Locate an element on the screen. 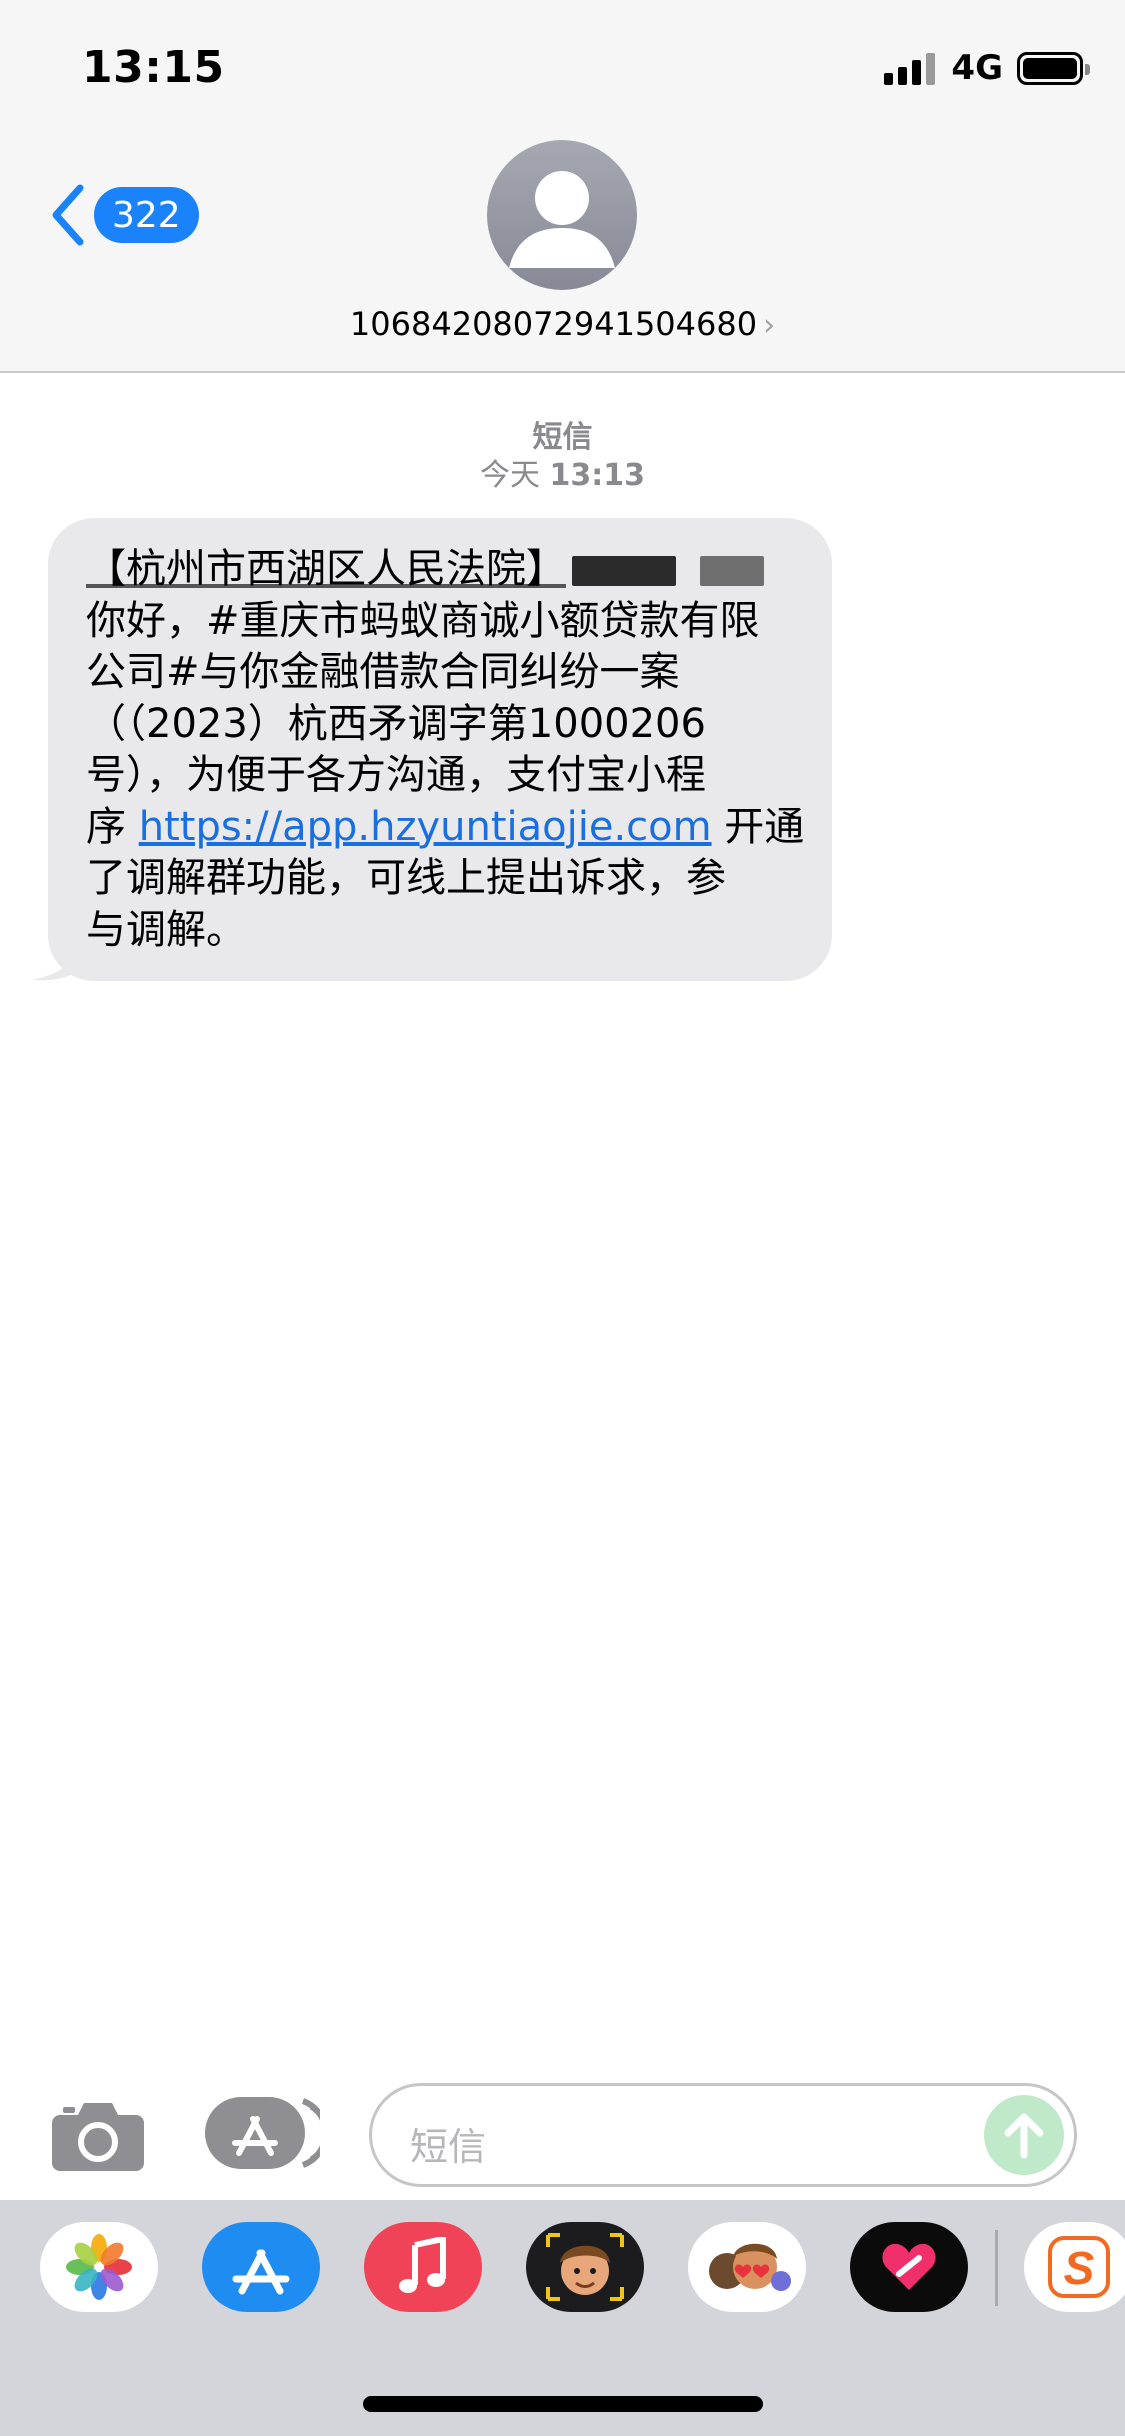 This screenshot has height=2436, width=1125. app-store-logo-icon is located at coordinates (261, 2272).